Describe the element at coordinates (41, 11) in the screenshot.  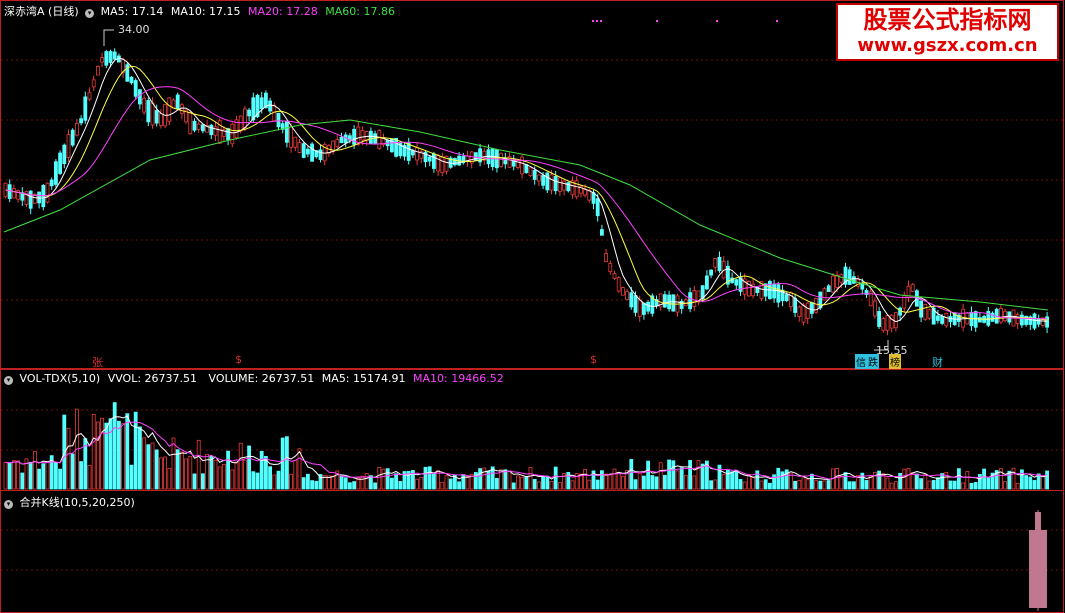
I see `stock-name: 深赤湾A (日线)` at that location.